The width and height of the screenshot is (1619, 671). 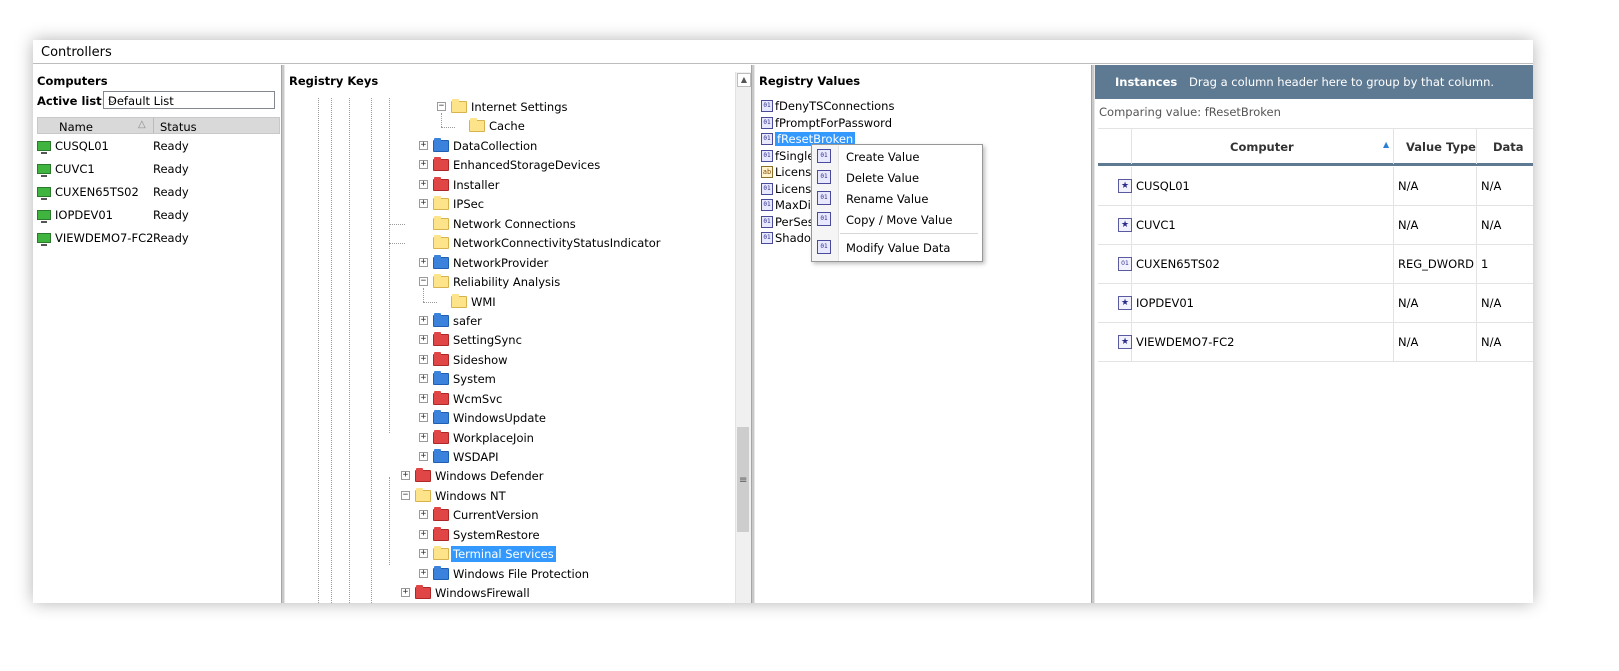 What do you see at coordinates (510, 554) in the screenshot?
I see `tree-item-selected: + Terminal Services` at bounding box center [510, 554].